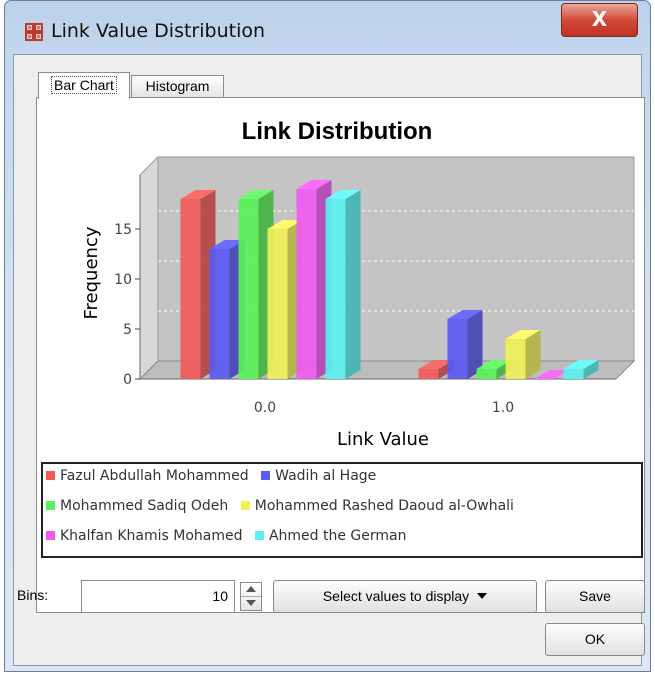 The image size is (655, 675). I want to click on chart-title: Link Distribution, so click(337, 131).